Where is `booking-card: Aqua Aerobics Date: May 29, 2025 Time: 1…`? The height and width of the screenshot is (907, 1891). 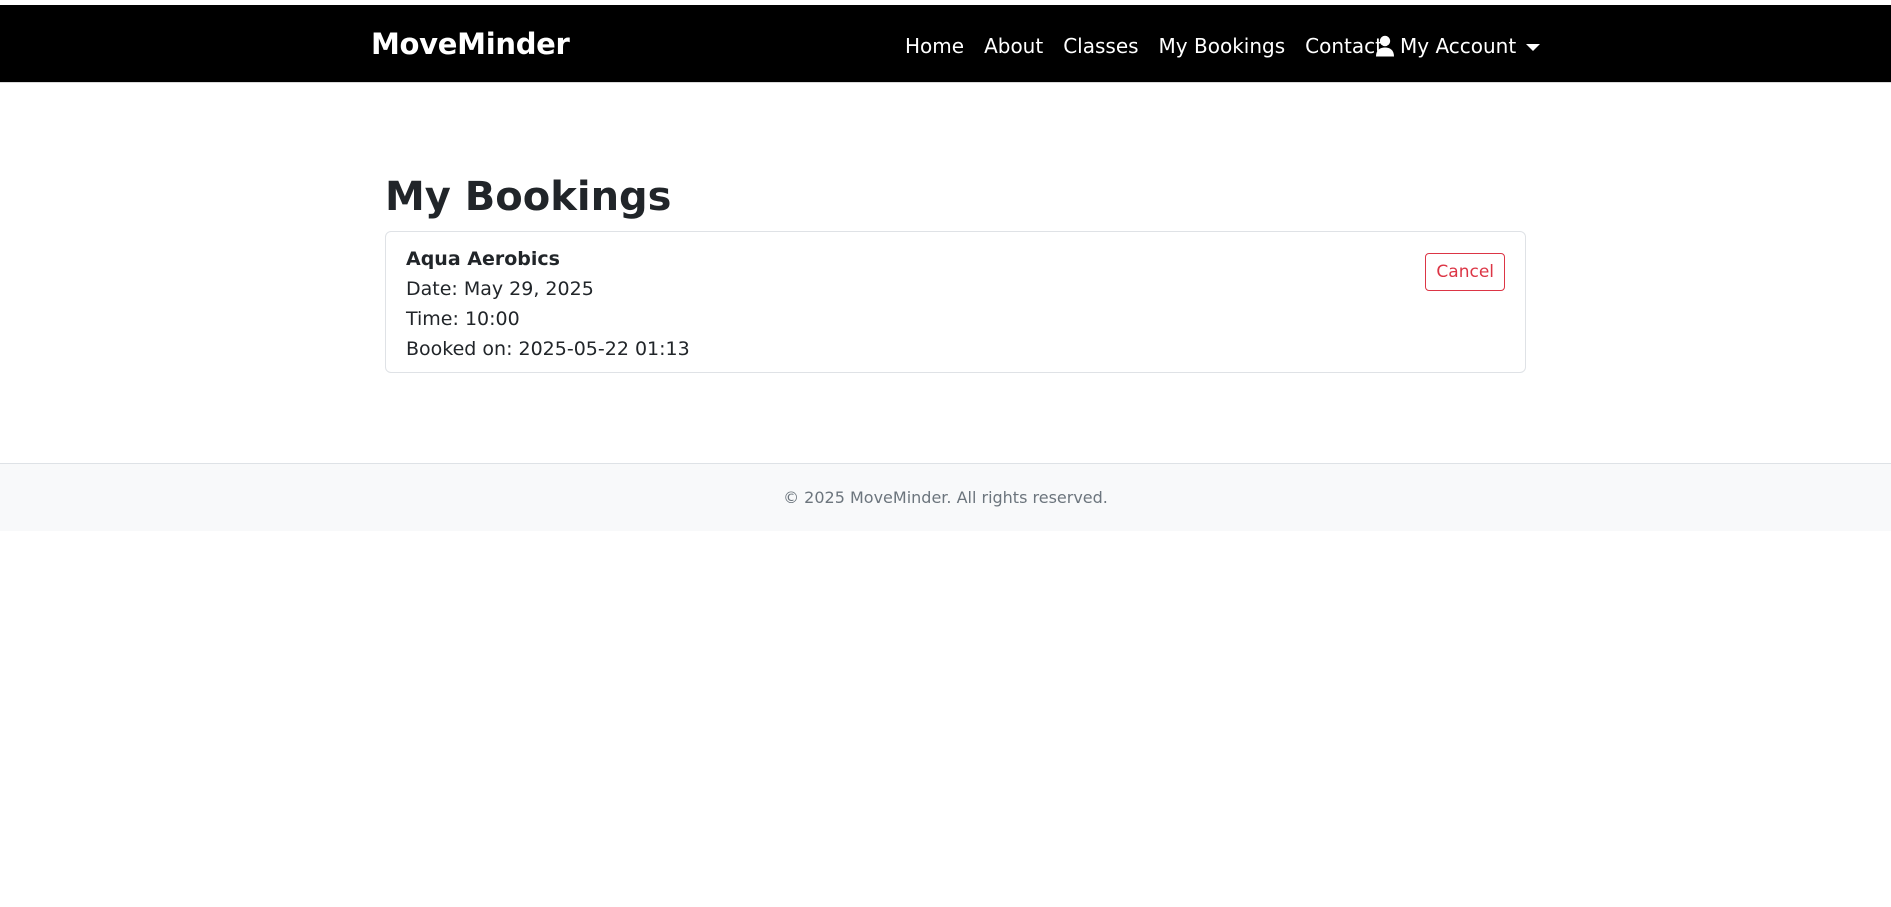
booking-card: Aqua Aerobics Date: May 29, 2025 Time: 1… is located at coordinates (955, 302).